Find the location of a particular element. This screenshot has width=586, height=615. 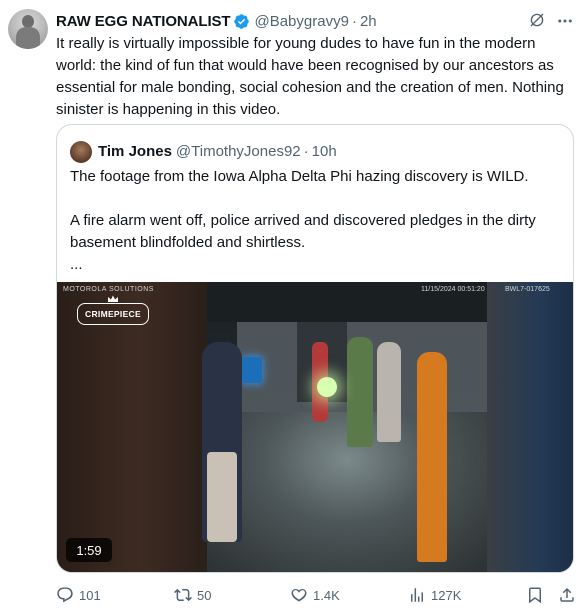

share-icon is located at coordinates (567, 594).